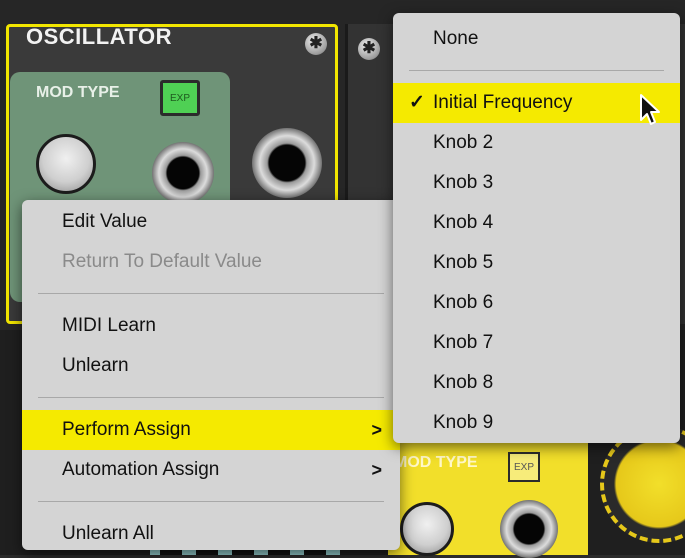 This screenshot has width=685, height=558. I want to click on submenu-item-knob-2: Knob 2, so click(536, 143).